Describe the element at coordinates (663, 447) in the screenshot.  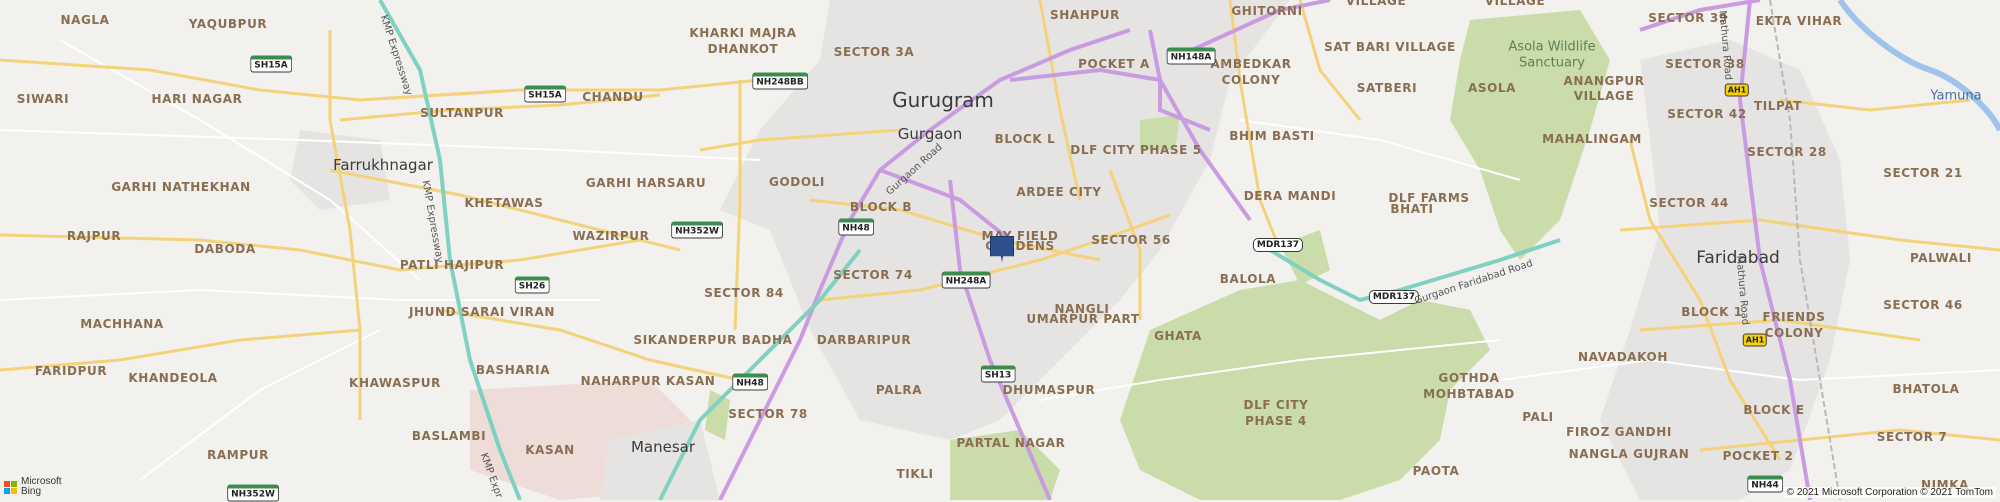
I see `city-label-manesar: Manesar` at that location.